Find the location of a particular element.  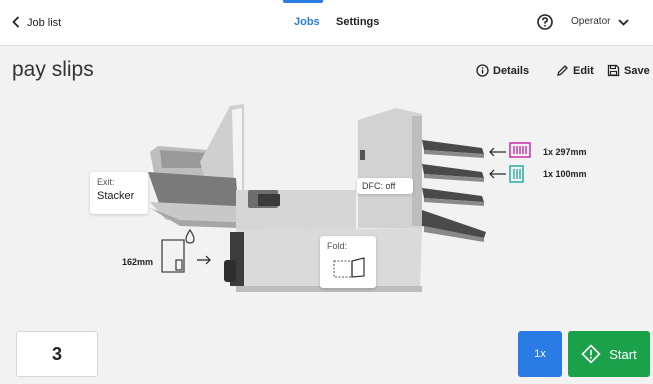

feeder-2-label: 1x 100mm is located at coordinates (565, 174).